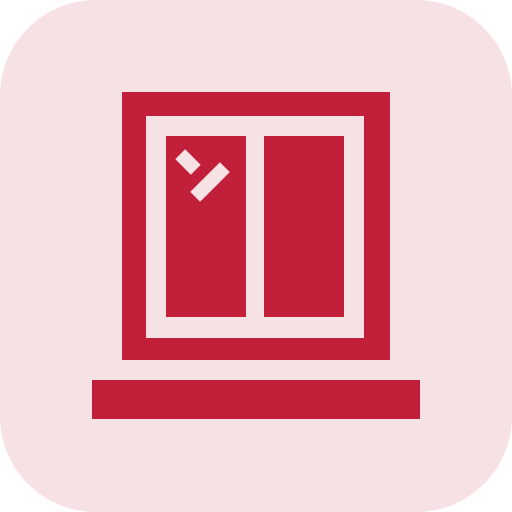 Image resolution: width=512 pixels, height=512 pixels. What do you see at coordinates (304, 226) in the screenshot?
I see `window-right-pane` at bounding box center [304, 226].